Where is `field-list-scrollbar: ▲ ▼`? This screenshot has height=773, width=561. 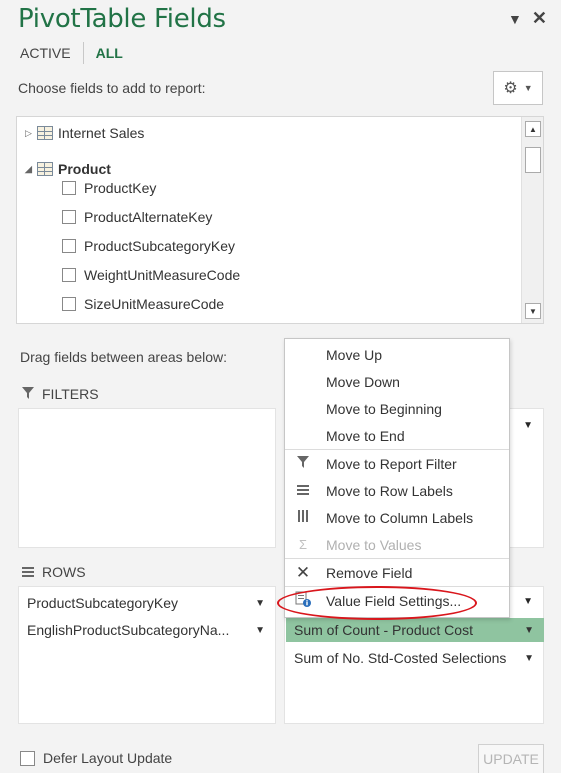 field-list-scrollbar: ▲ ▼ is located at coordinates (532, 220).